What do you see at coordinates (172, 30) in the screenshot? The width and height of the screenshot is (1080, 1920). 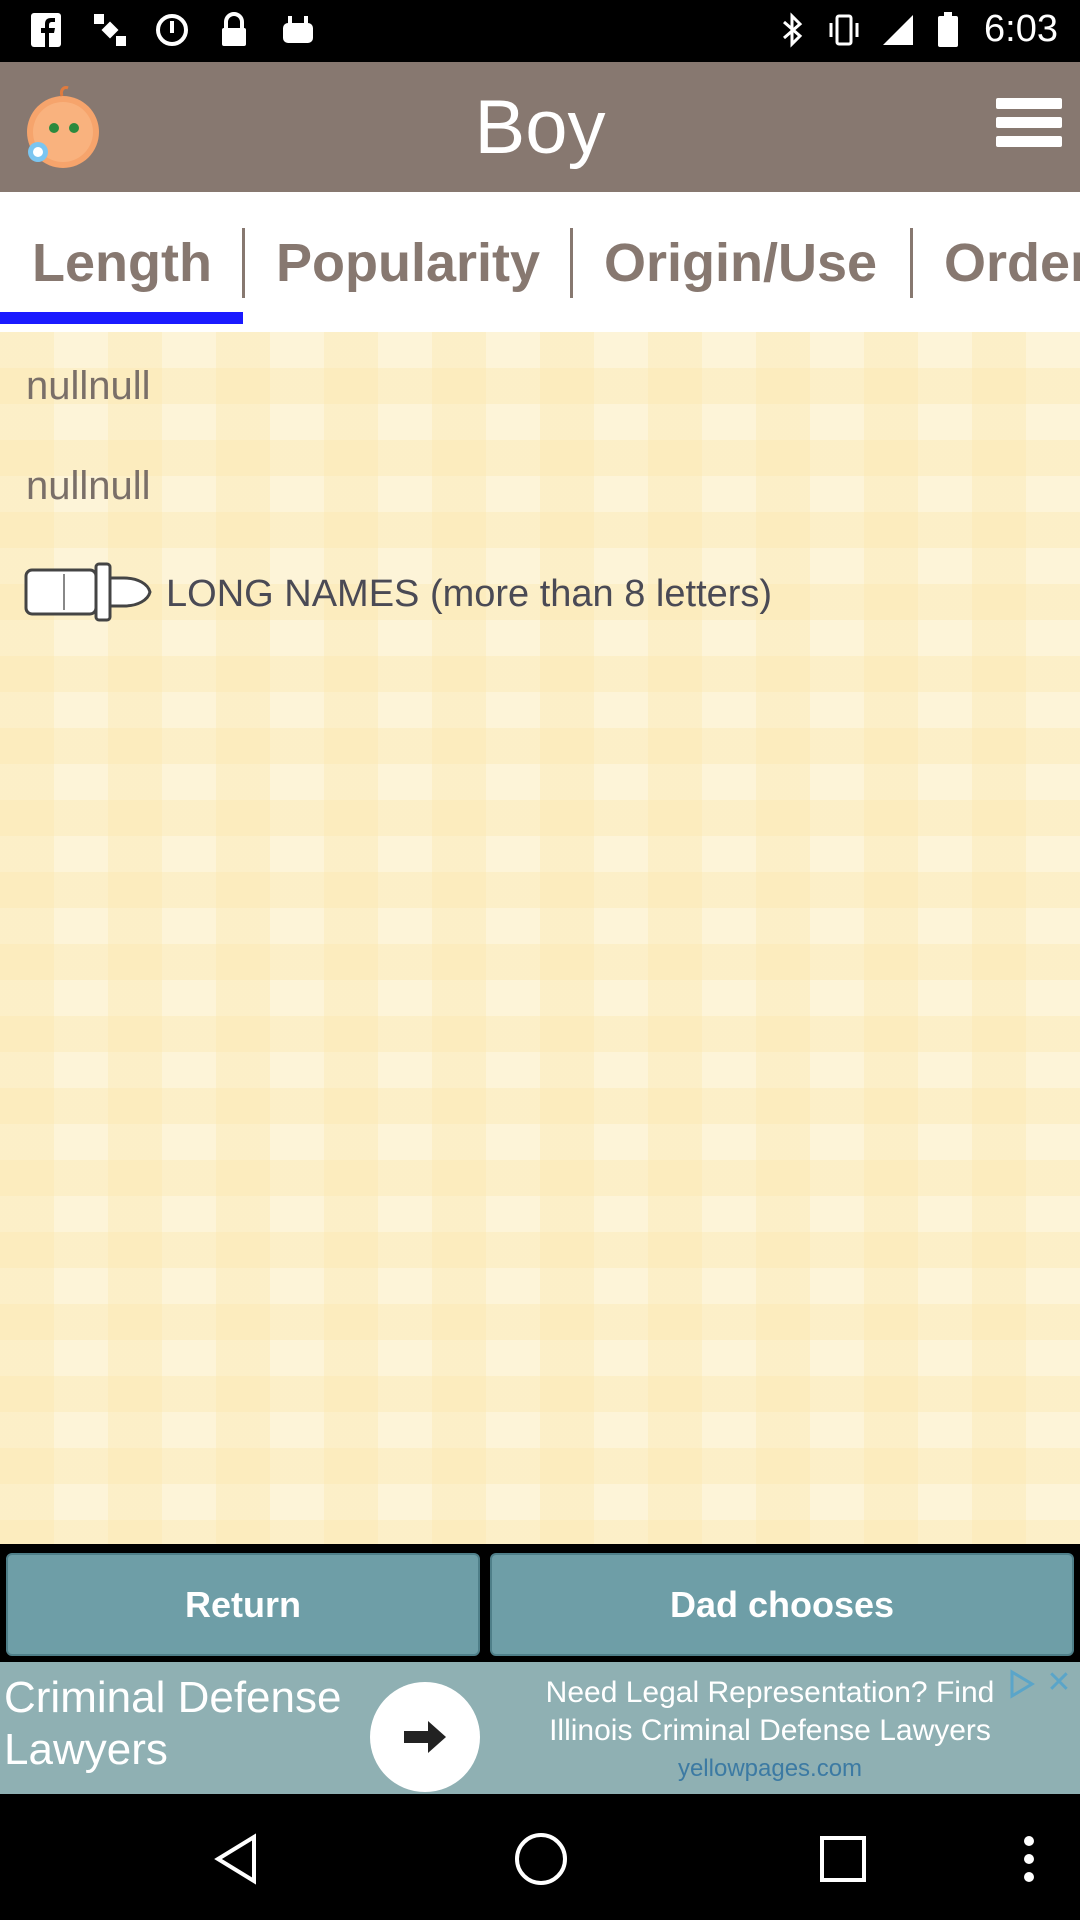 I see `alarm-icon` at bounding box center [172, 30].